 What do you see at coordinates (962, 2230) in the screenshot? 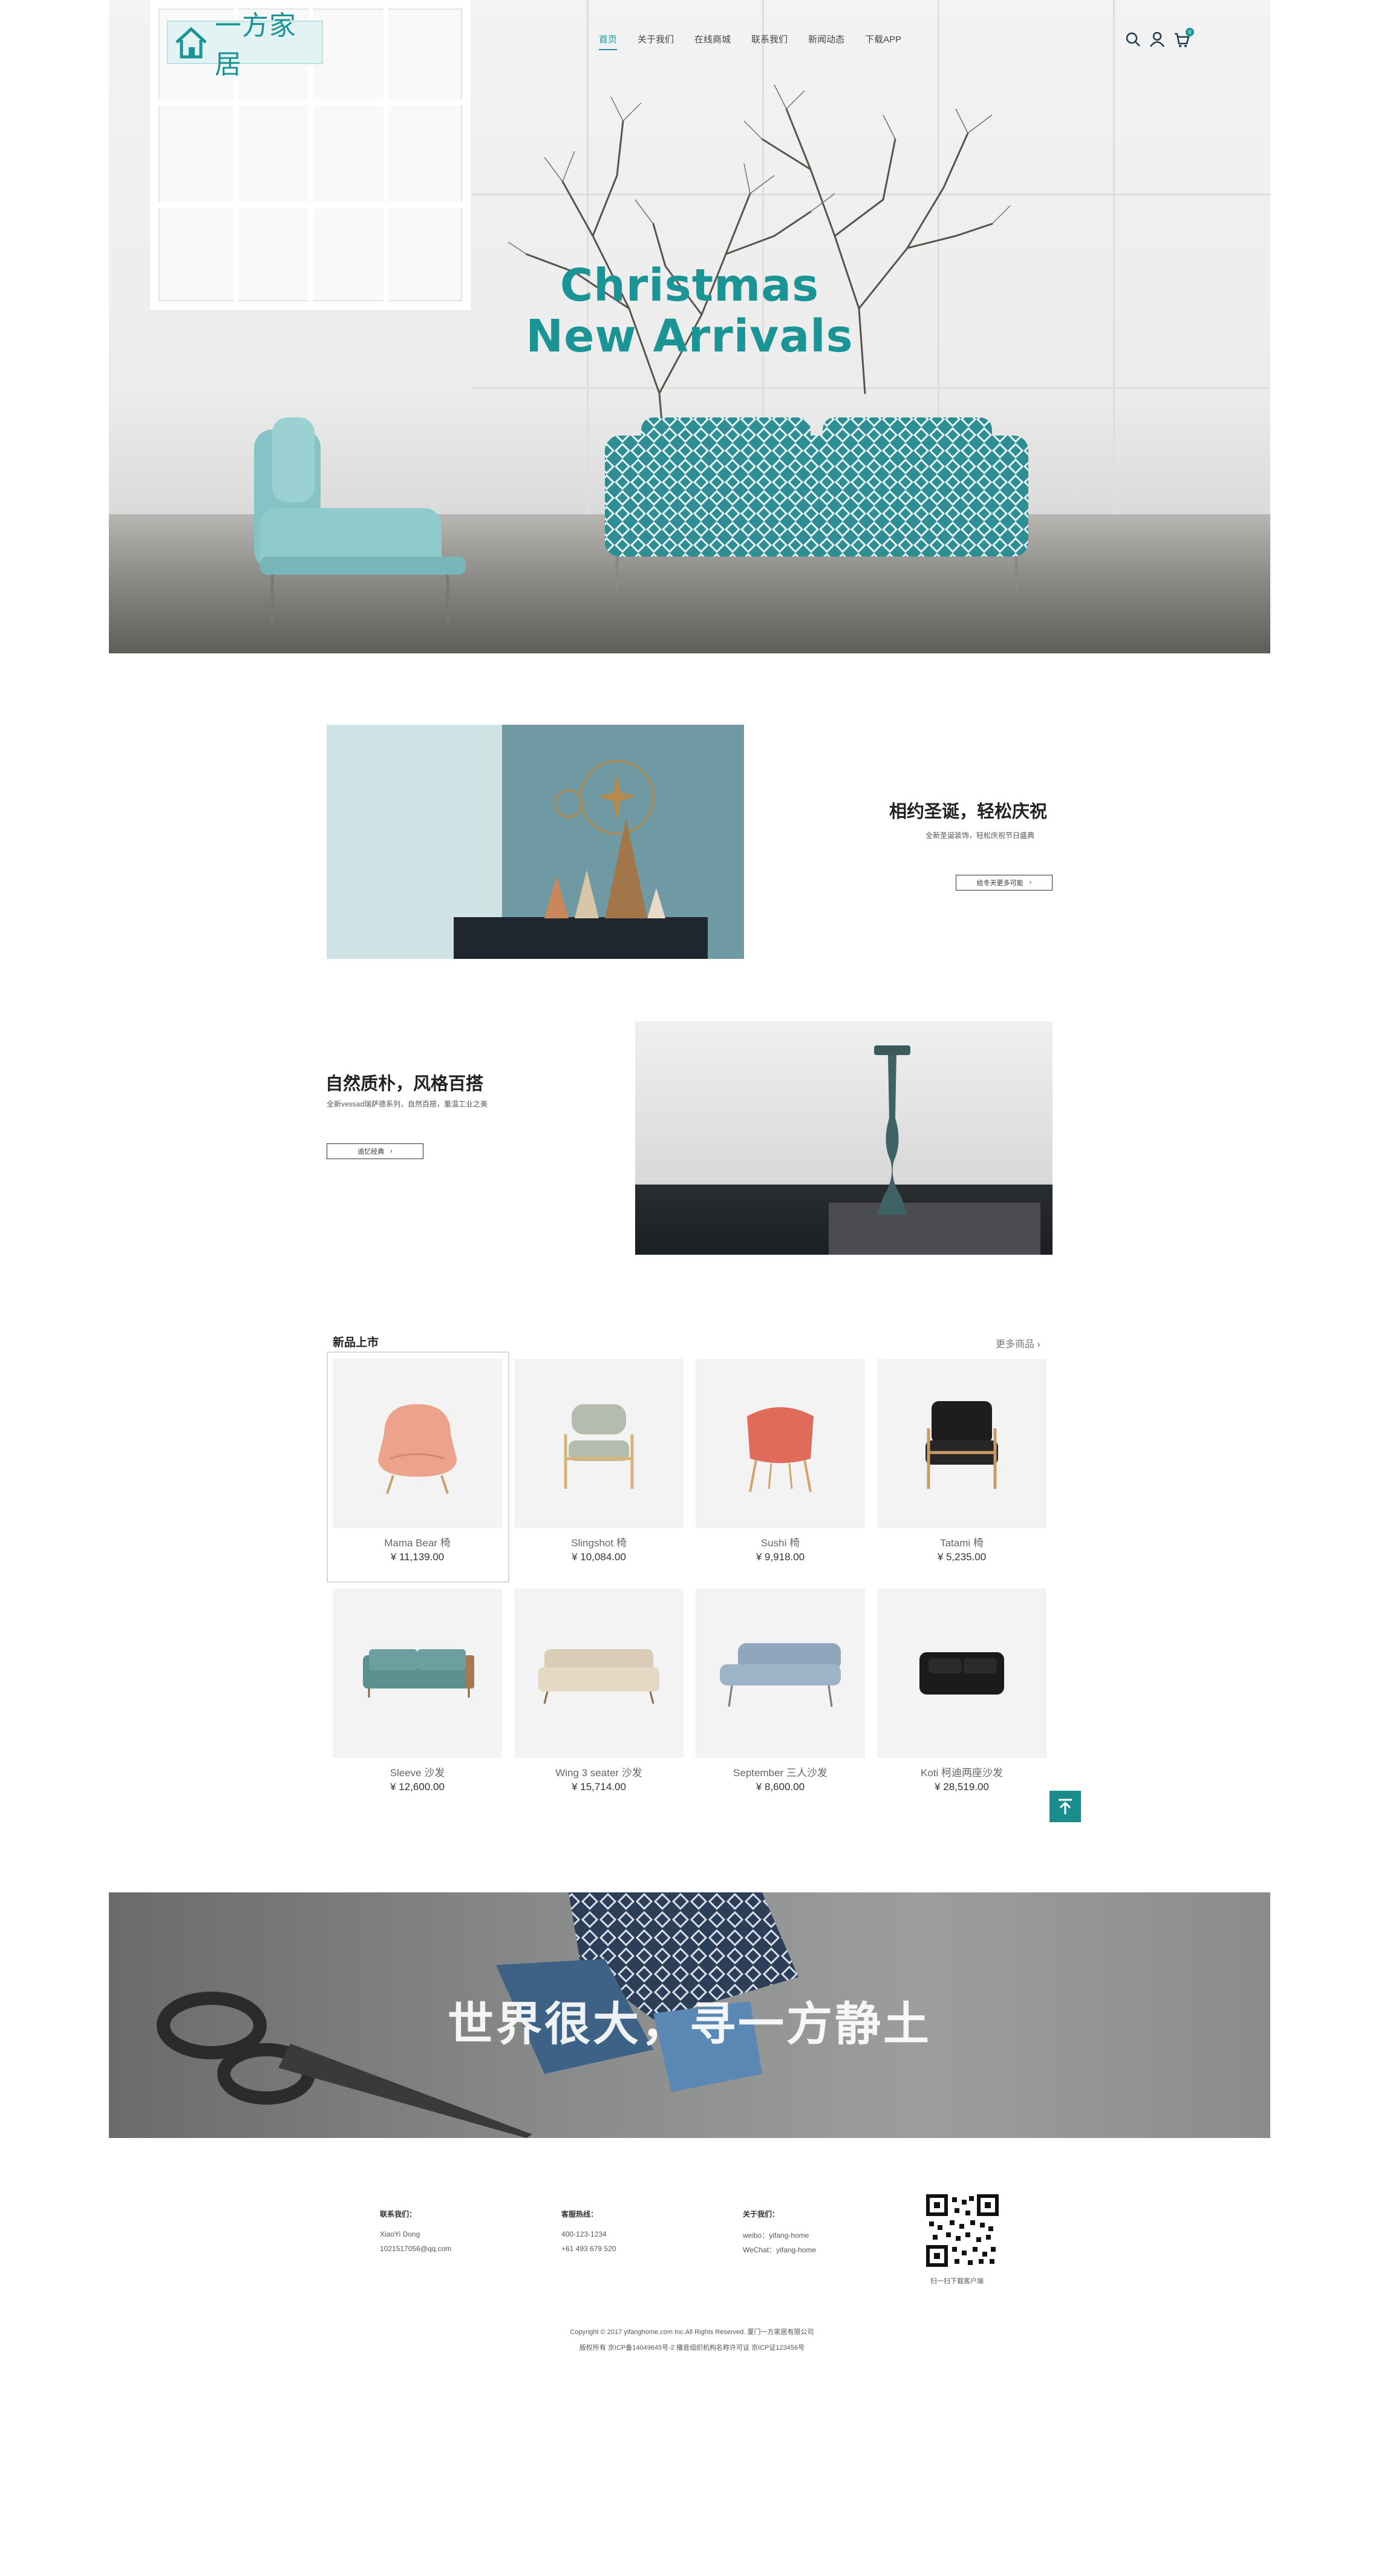
I see `qr-code-image` at bounding box center [962, 2230].